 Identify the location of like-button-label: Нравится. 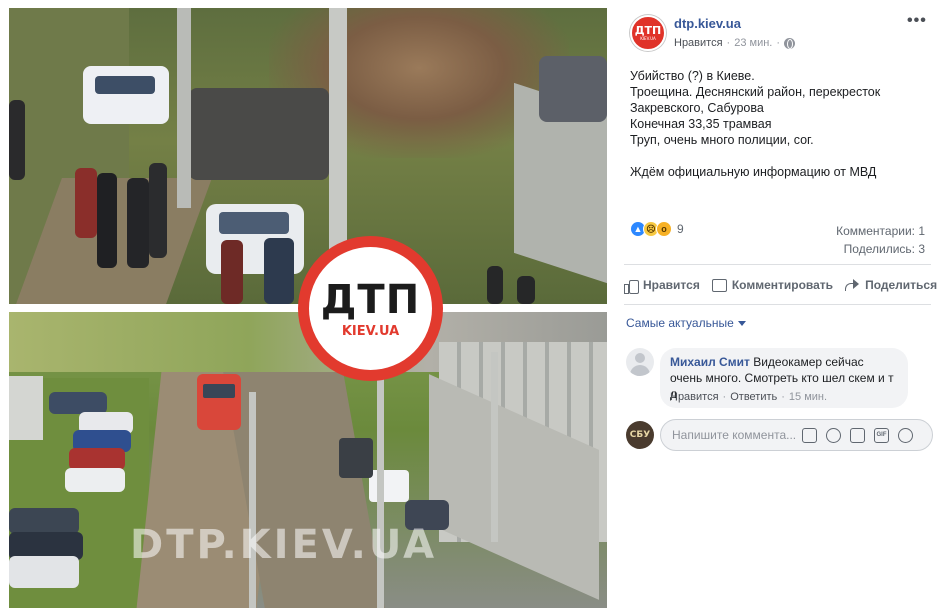
(671, 285).